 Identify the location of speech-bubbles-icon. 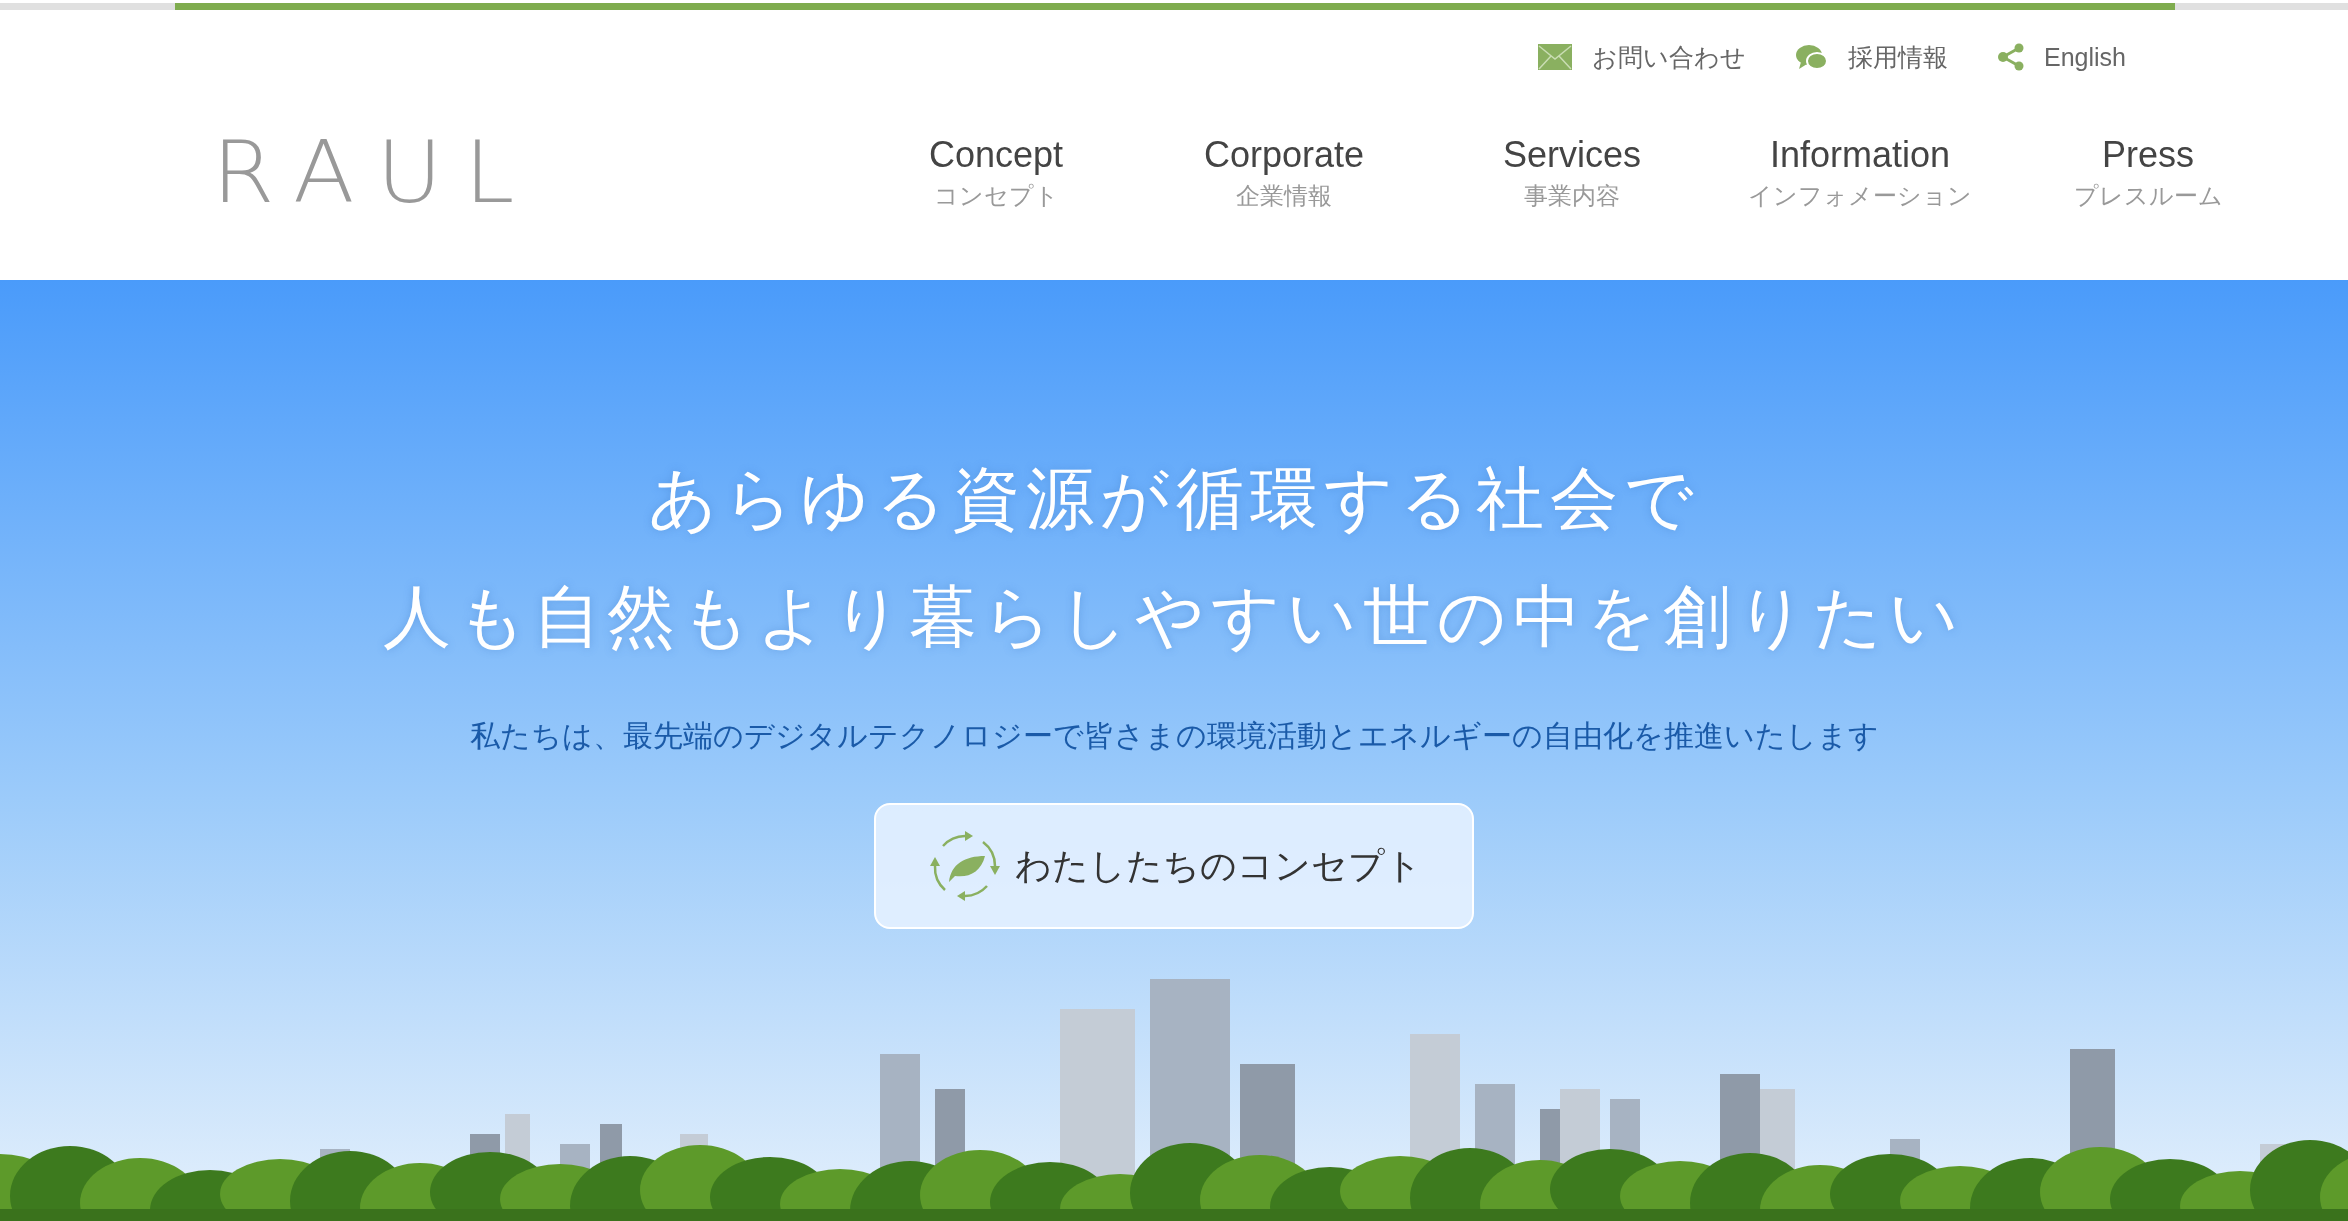
(1812, 57).